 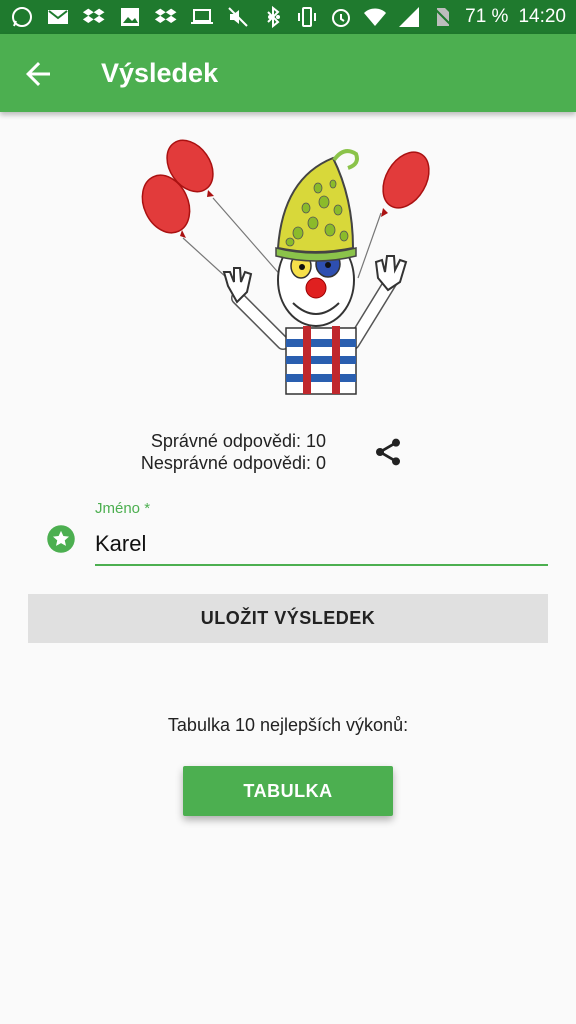 I want to click on notification-icons, so click(x=148, y=17).